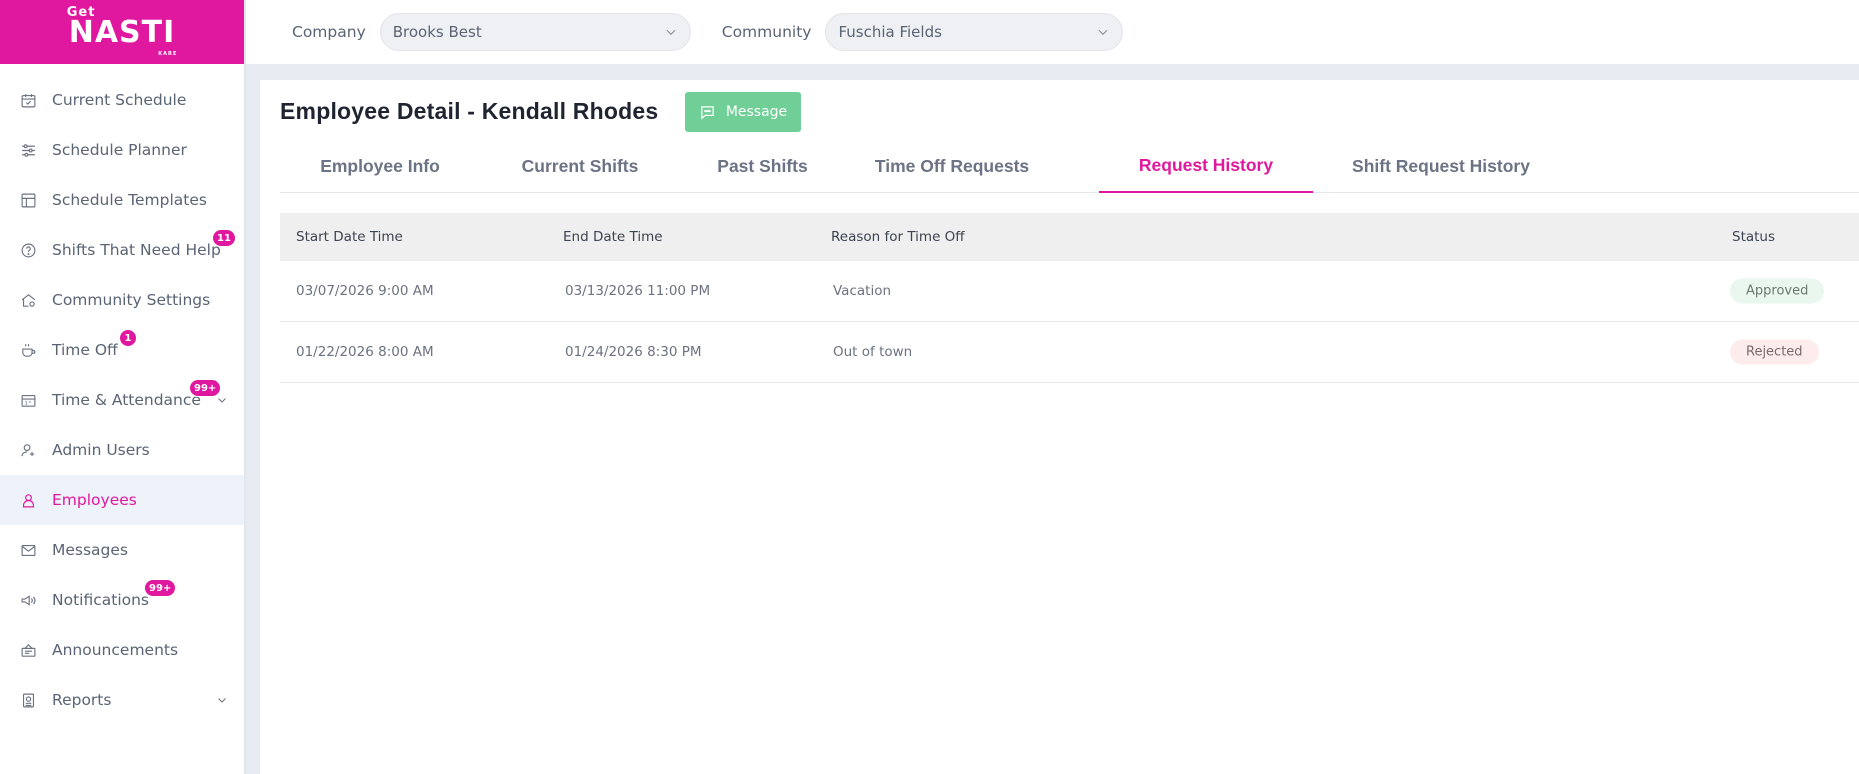 The image size is (1859, 774). I want to click on sidebar-item-label: Schedule Templates, so click(129, 200).